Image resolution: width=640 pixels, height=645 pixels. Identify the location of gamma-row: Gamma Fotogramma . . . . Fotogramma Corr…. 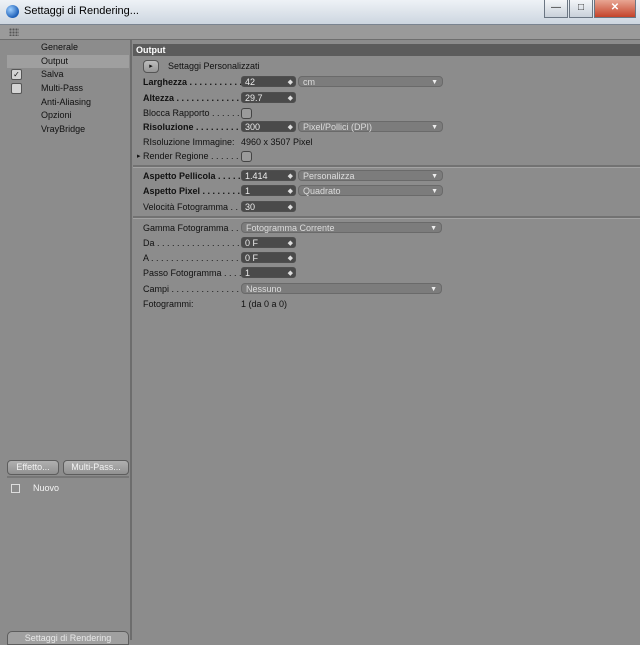
(293, 228).